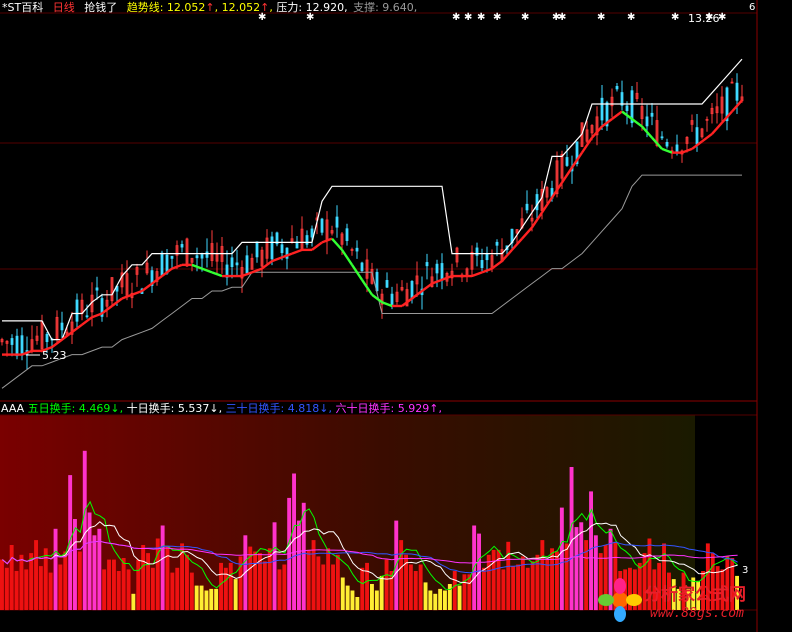 Image resolution: width=792 pixels, height=632 pixels. Describe the element at coordinates (620, 600) in the screenshot. I see `watermark-logo-icon` at that location.